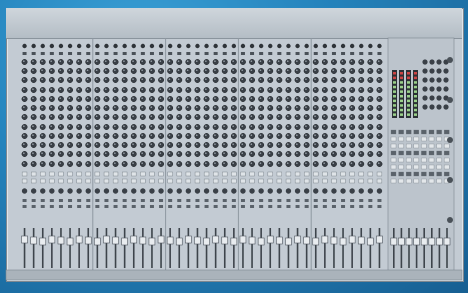 This screenshot has width=468, height=293. What do you see at coordinates (225, 181) in the screenshot?
I see `solo-button-icon` at bounding box center [225, 181].